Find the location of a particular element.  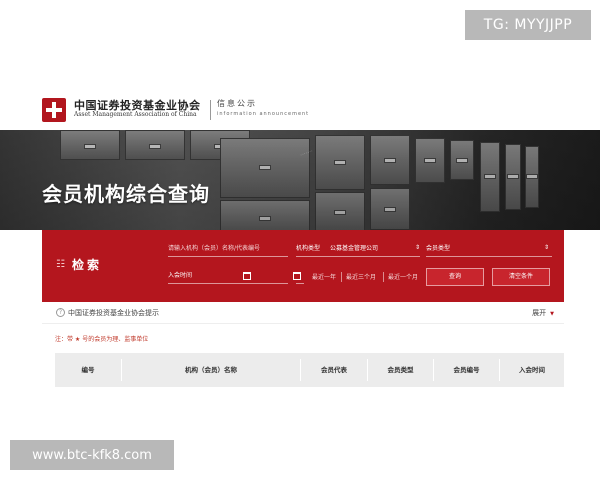

col-header-representative: 会员代表 is located at coordinates (334, 370).